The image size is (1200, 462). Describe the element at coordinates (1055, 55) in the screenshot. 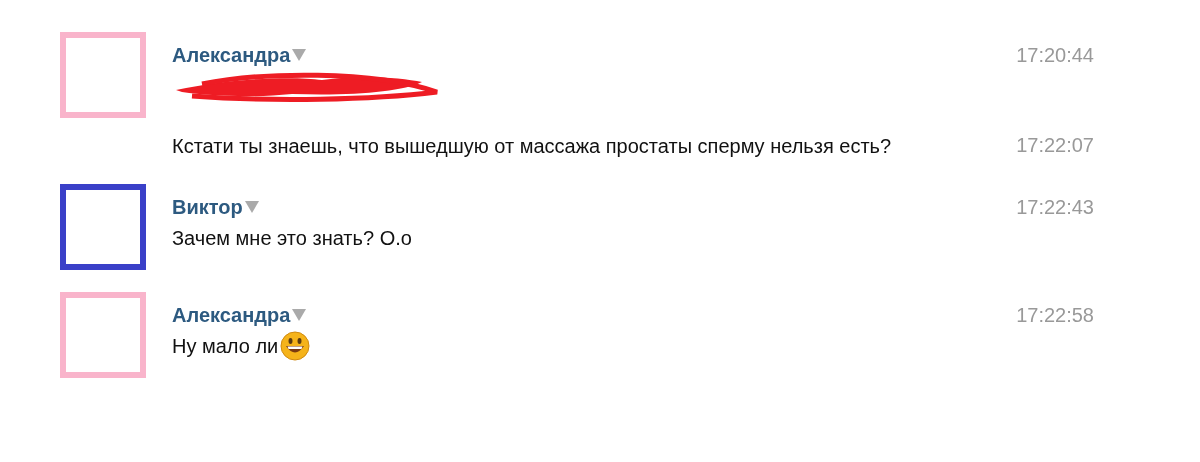

I see `message-time: 17:20:44` at that location.